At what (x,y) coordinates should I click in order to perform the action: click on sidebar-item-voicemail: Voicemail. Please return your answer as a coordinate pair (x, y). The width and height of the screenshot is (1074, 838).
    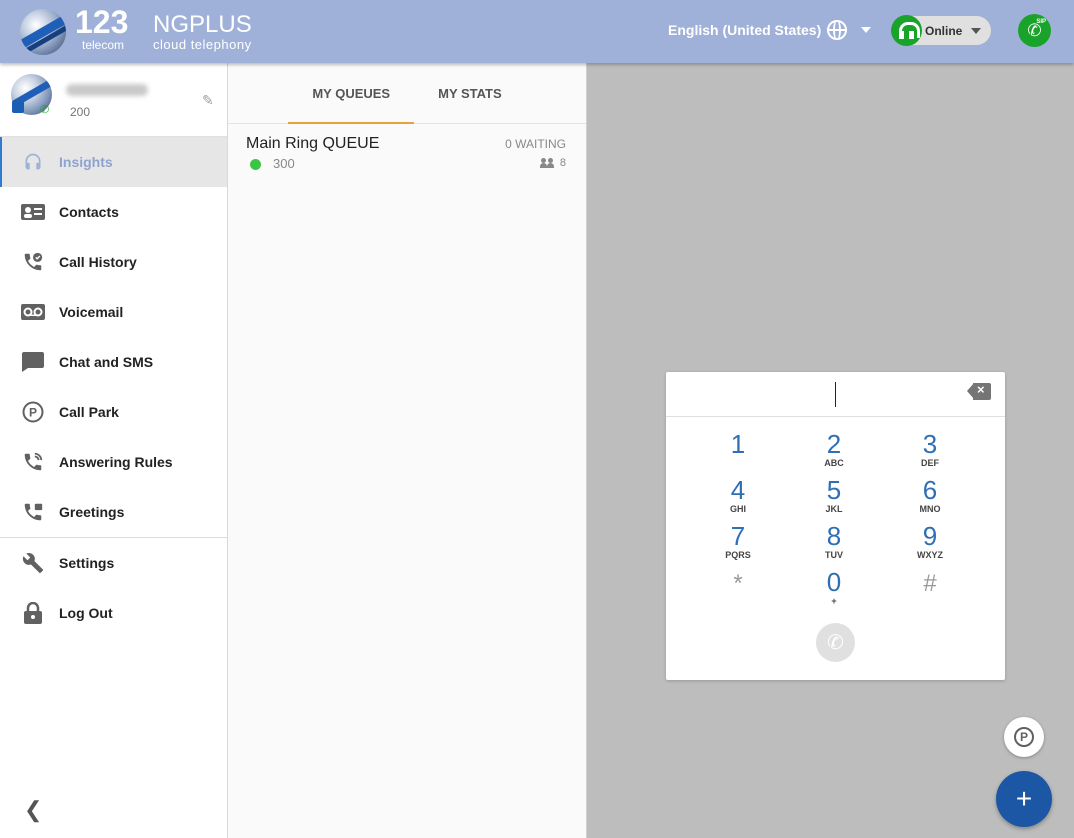
    Looking at the image, I should click on (113, 312).